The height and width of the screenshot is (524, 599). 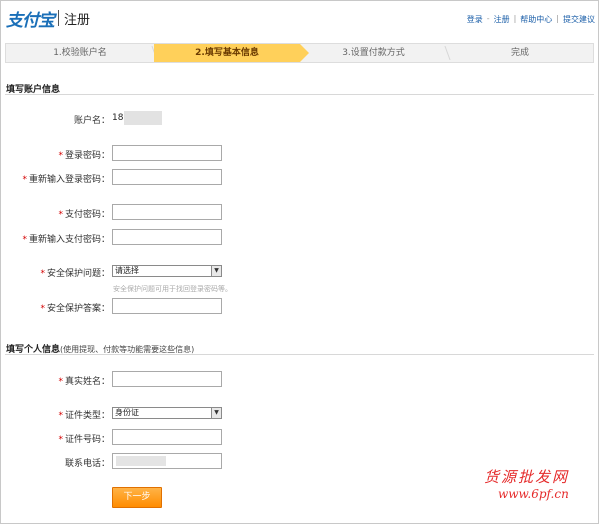 I want to click on confirm-pay-password-row: * 重新输入支付密码：, so click(x=299, y=238).